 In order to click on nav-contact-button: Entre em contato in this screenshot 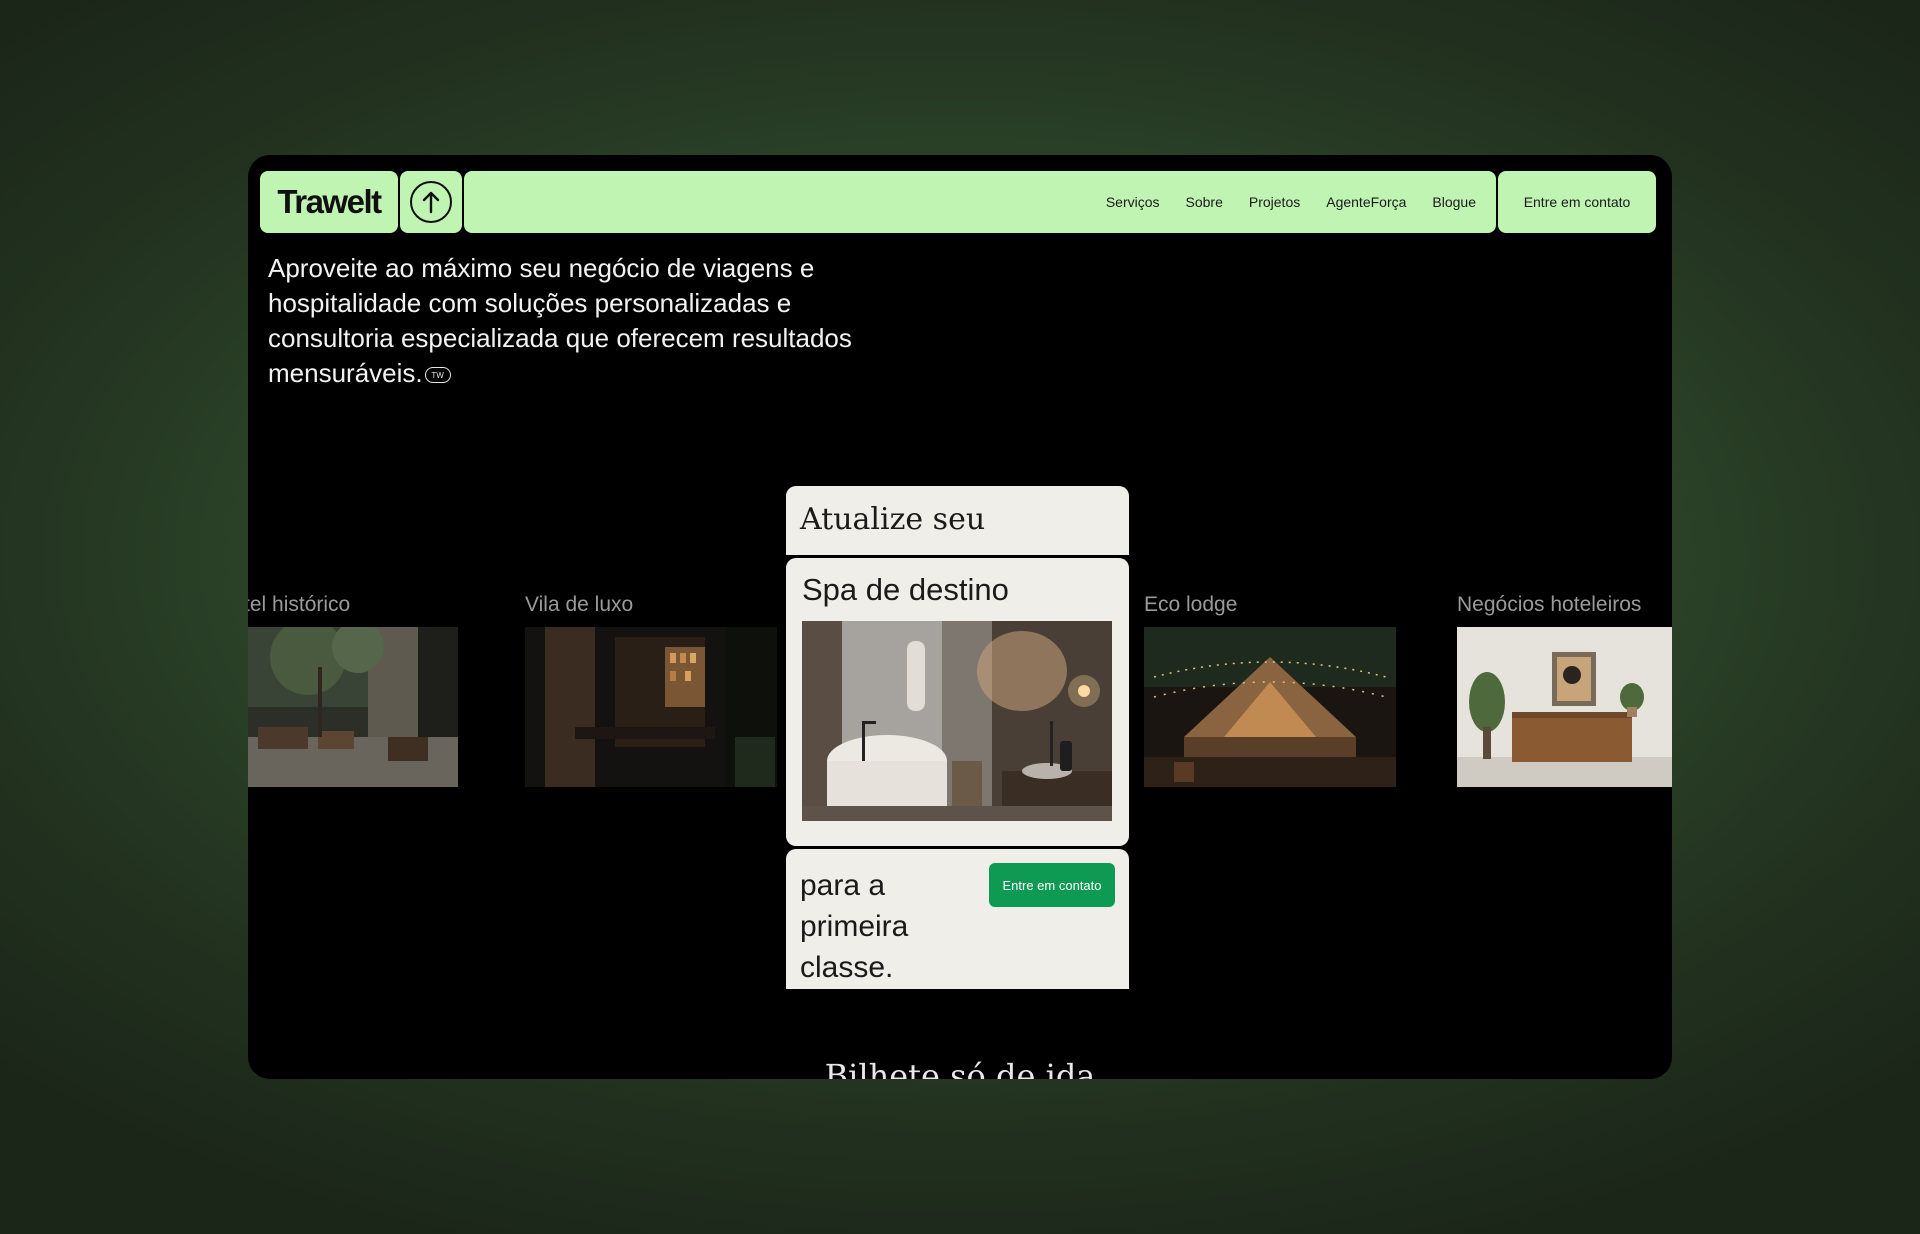, I will do `click(1577, 202)`.